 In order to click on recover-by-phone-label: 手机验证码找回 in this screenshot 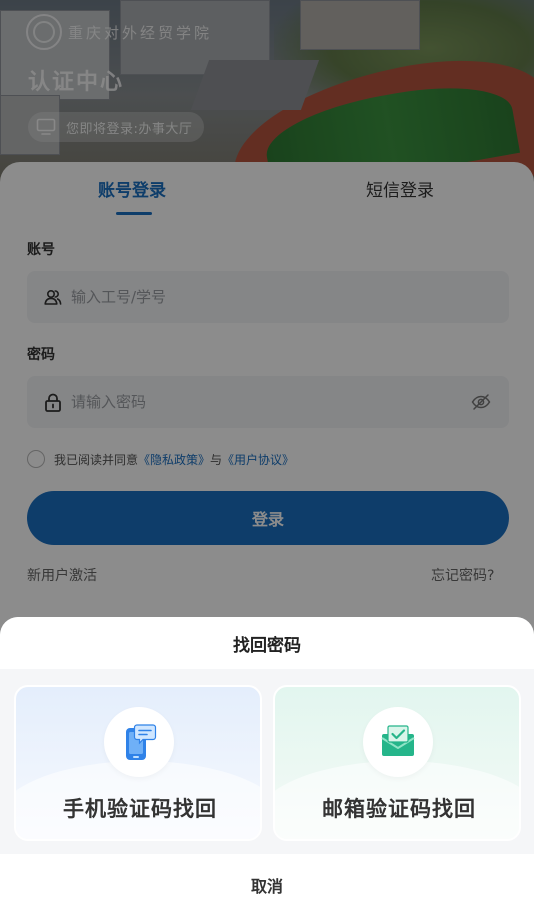, I will do `click(140, 809)`.